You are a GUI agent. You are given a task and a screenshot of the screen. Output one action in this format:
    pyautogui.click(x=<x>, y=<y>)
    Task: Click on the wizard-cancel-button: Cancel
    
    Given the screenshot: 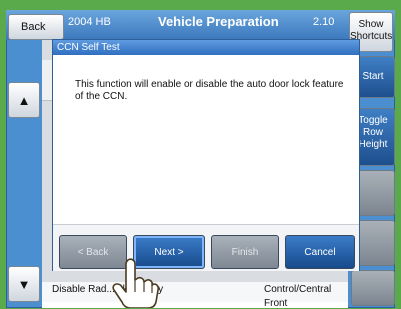 What is the action you would take?
    pyautogui.click(x=320, y=252)
    